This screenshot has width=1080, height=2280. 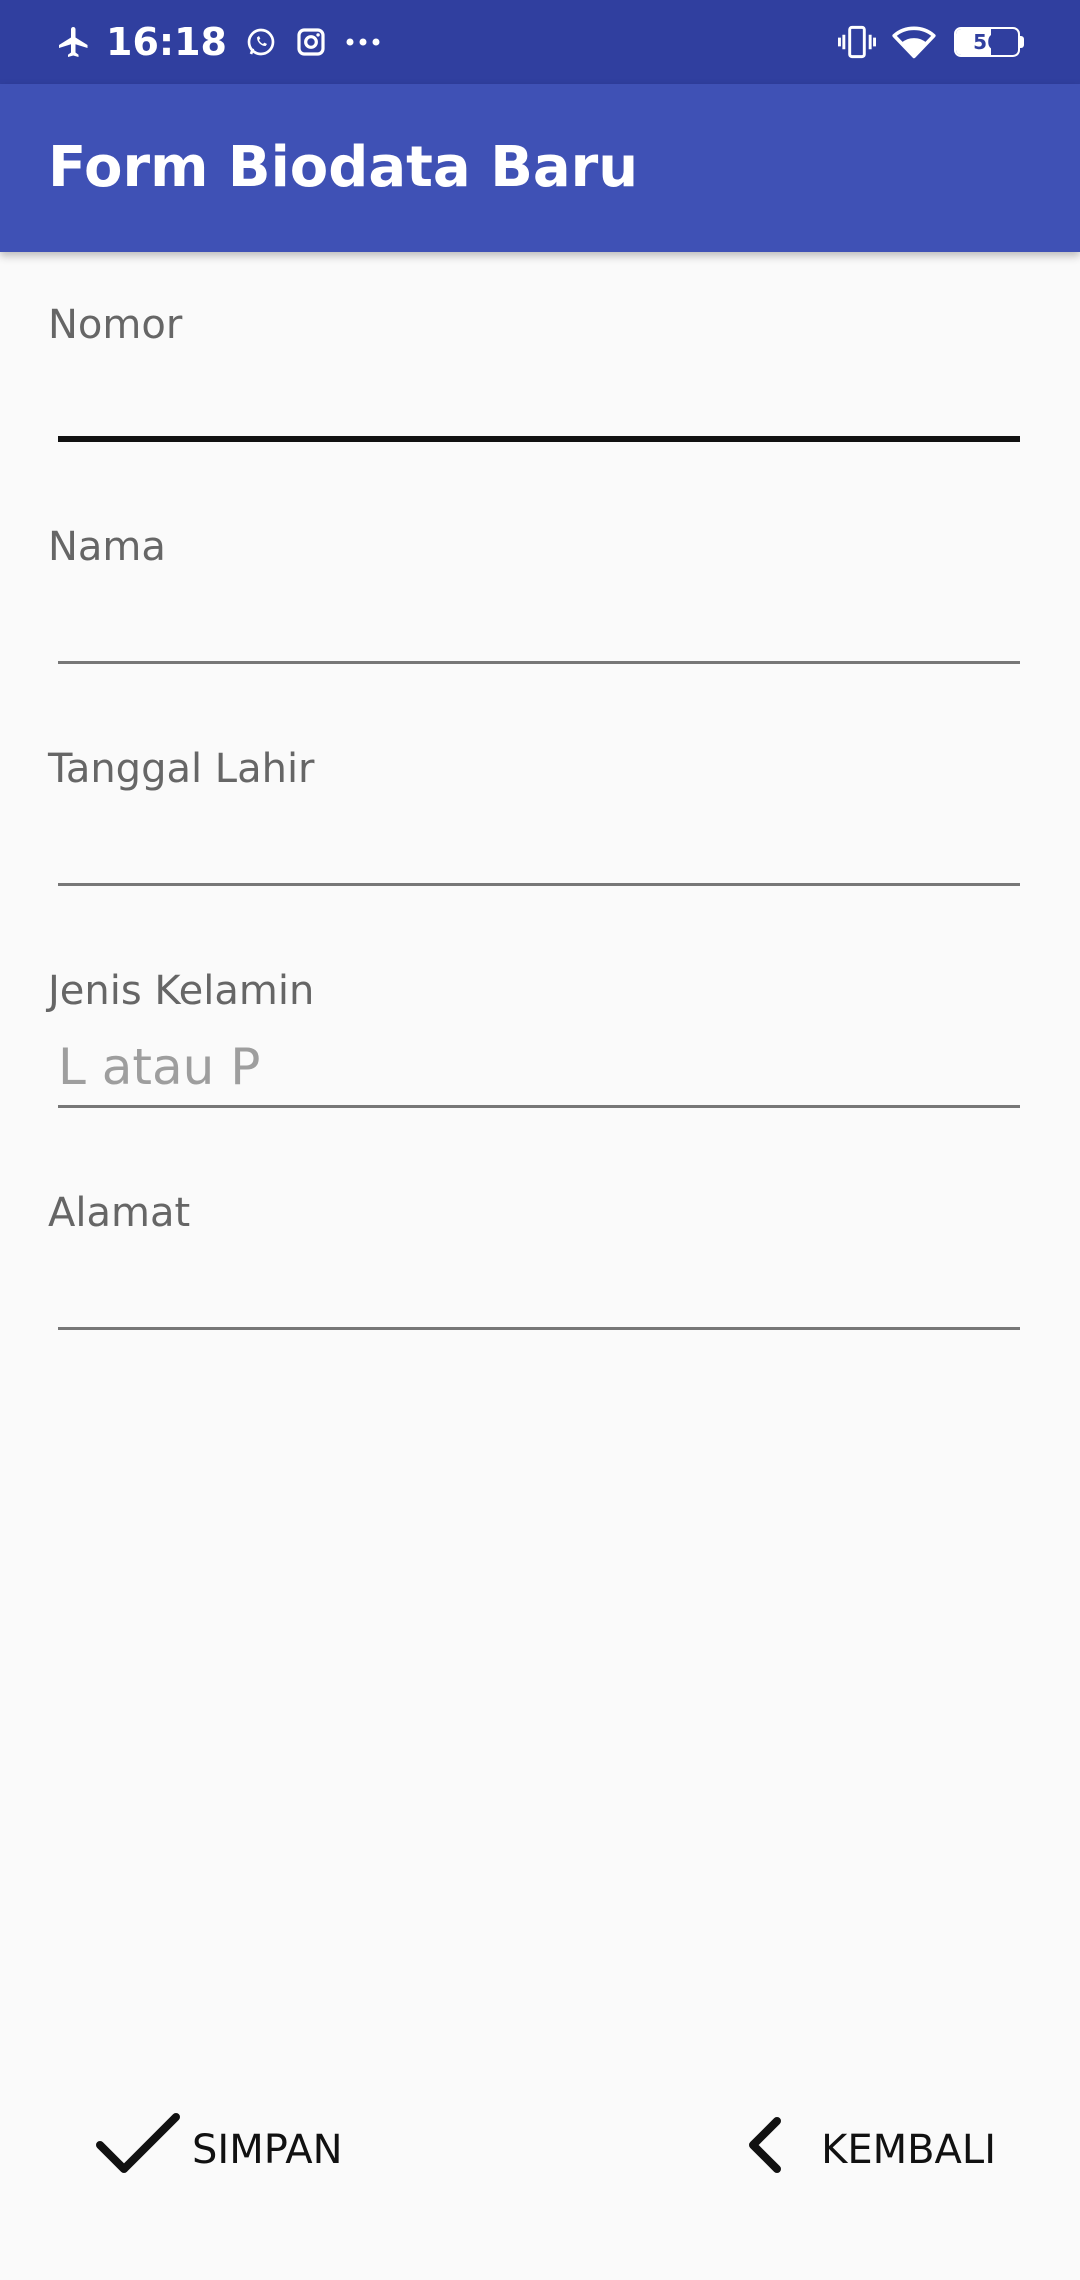 I want to click on nama-input, so click(x=539, y=624).